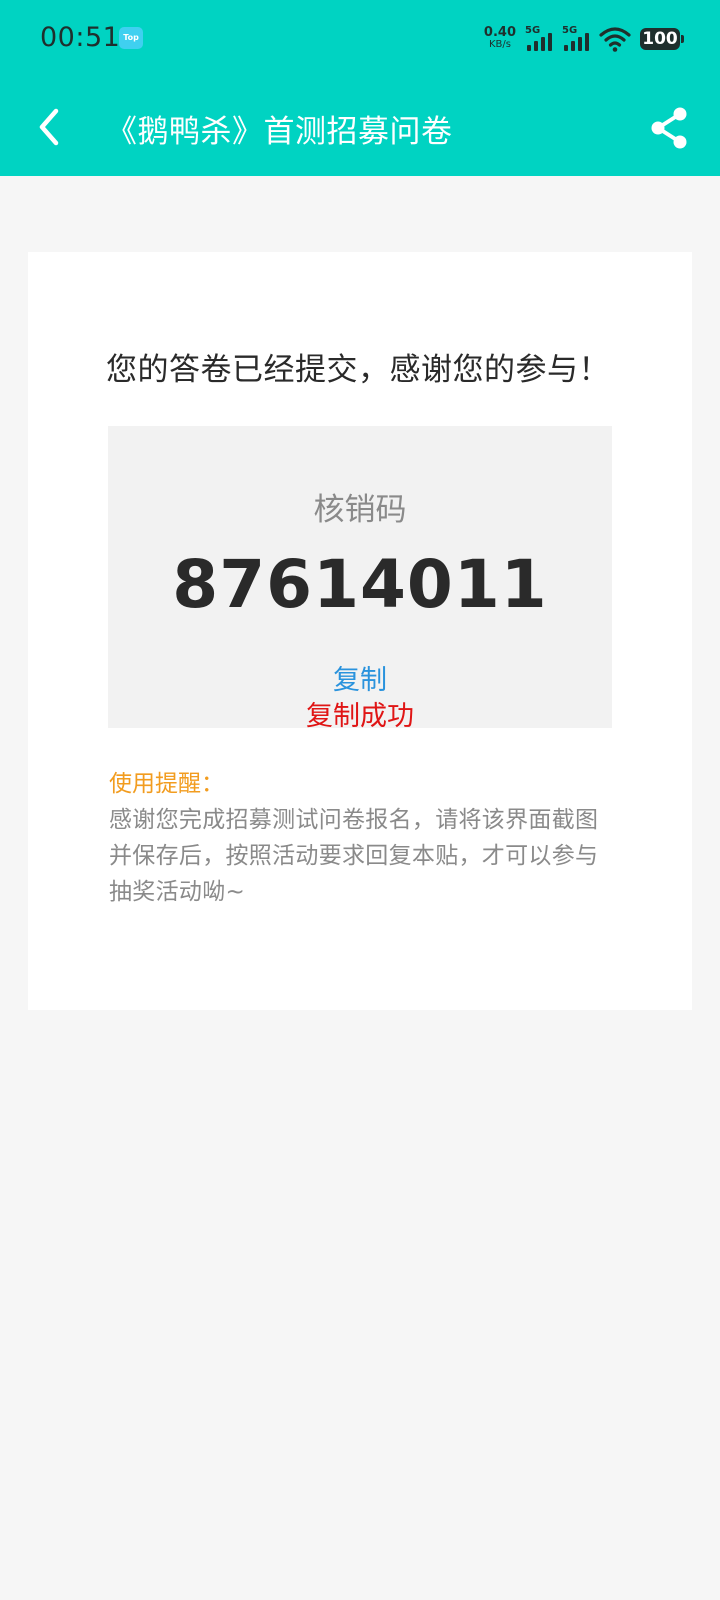 The height and width of the screenshot is (1600, 720). I want to click on status-time: 00:51, so click(80, 37).